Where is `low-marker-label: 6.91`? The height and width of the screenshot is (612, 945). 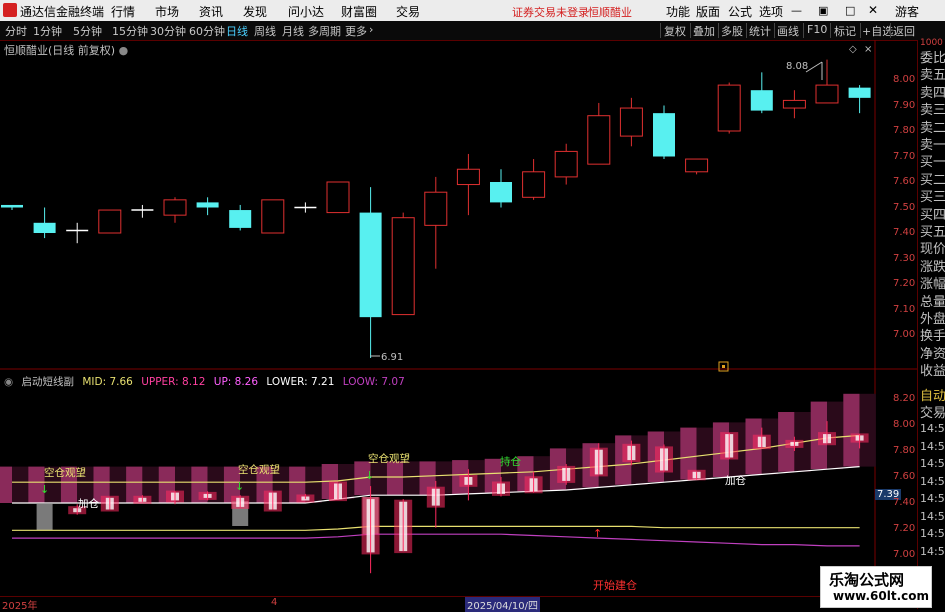 low-marker-label: 6.91 is located at coordinates (392, 357).